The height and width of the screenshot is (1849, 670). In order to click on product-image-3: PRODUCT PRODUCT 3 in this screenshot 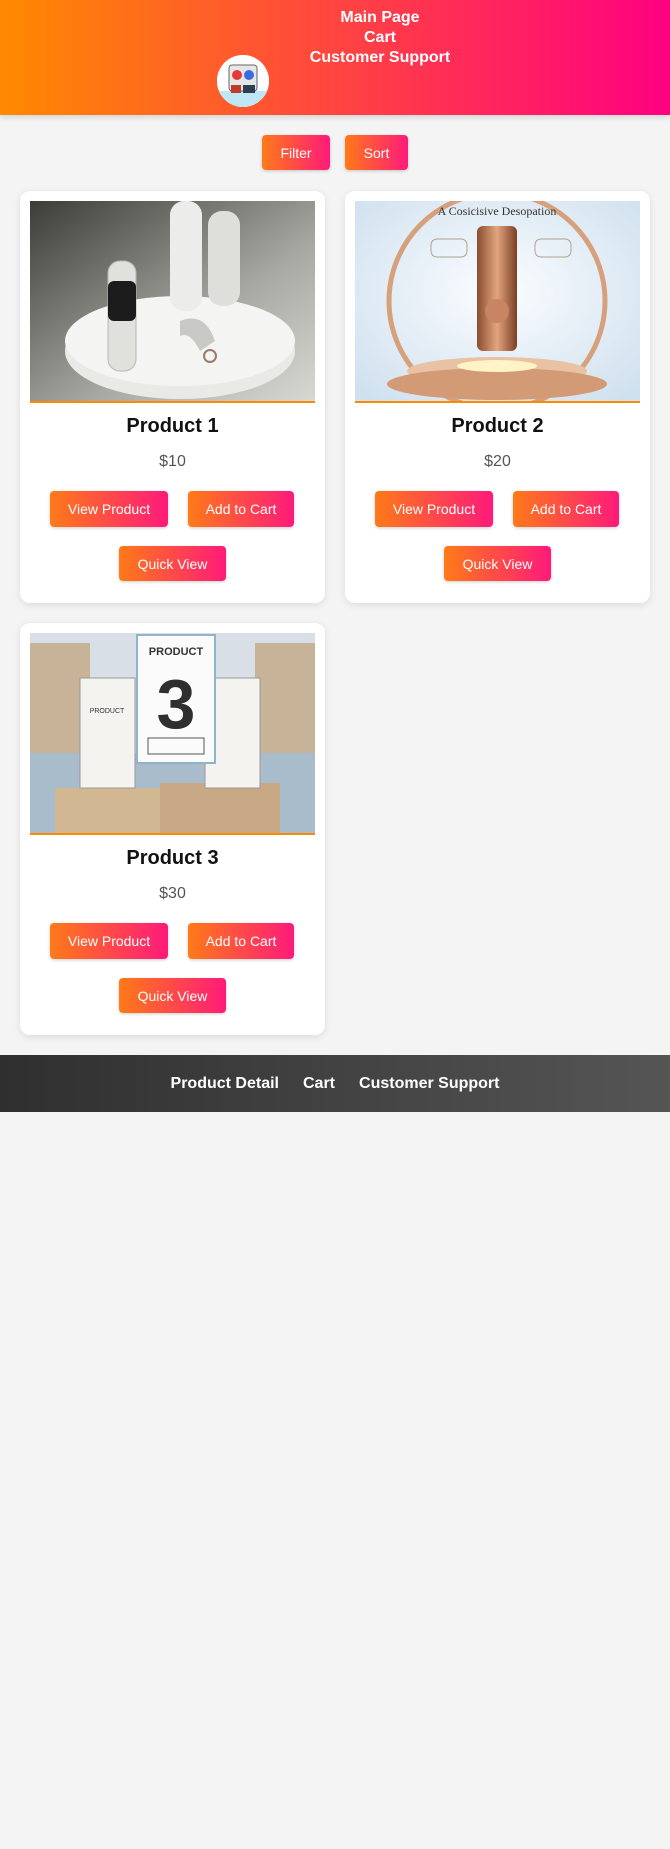, I will do `click(172, 734)`.